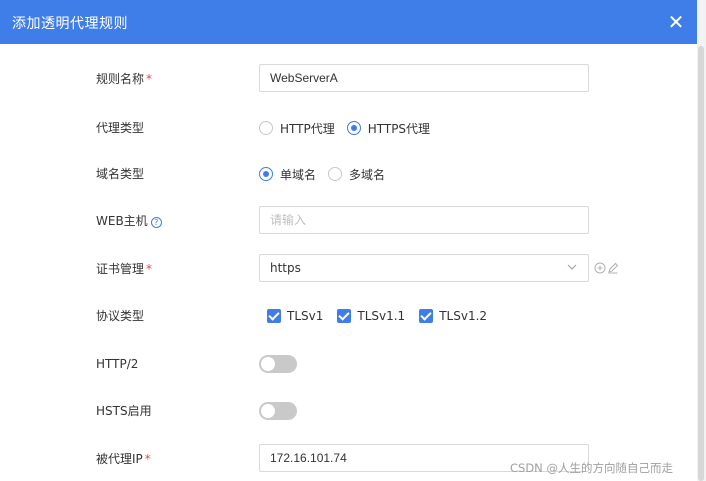 The width and height of the screenshot is (706, 481). I want to click on edit-icon, so click(613, 268).